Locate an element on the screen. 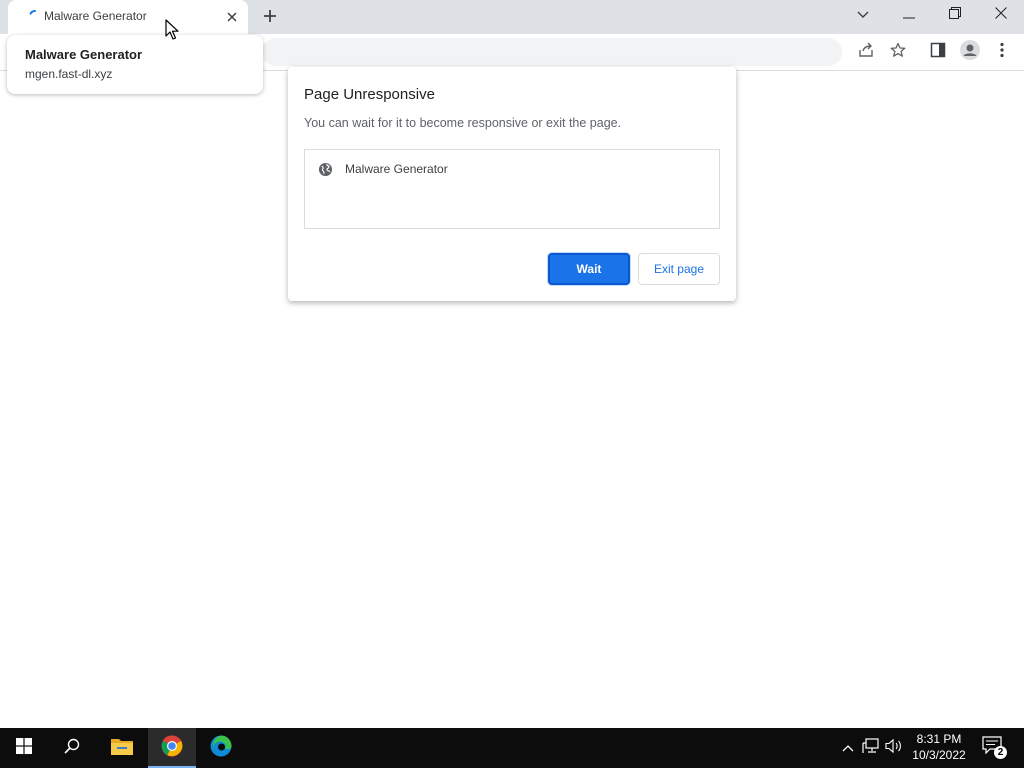 Image resolution: width=1024 pixels, height=768 pixels. minimize-button is located at coordinates (909, 15).